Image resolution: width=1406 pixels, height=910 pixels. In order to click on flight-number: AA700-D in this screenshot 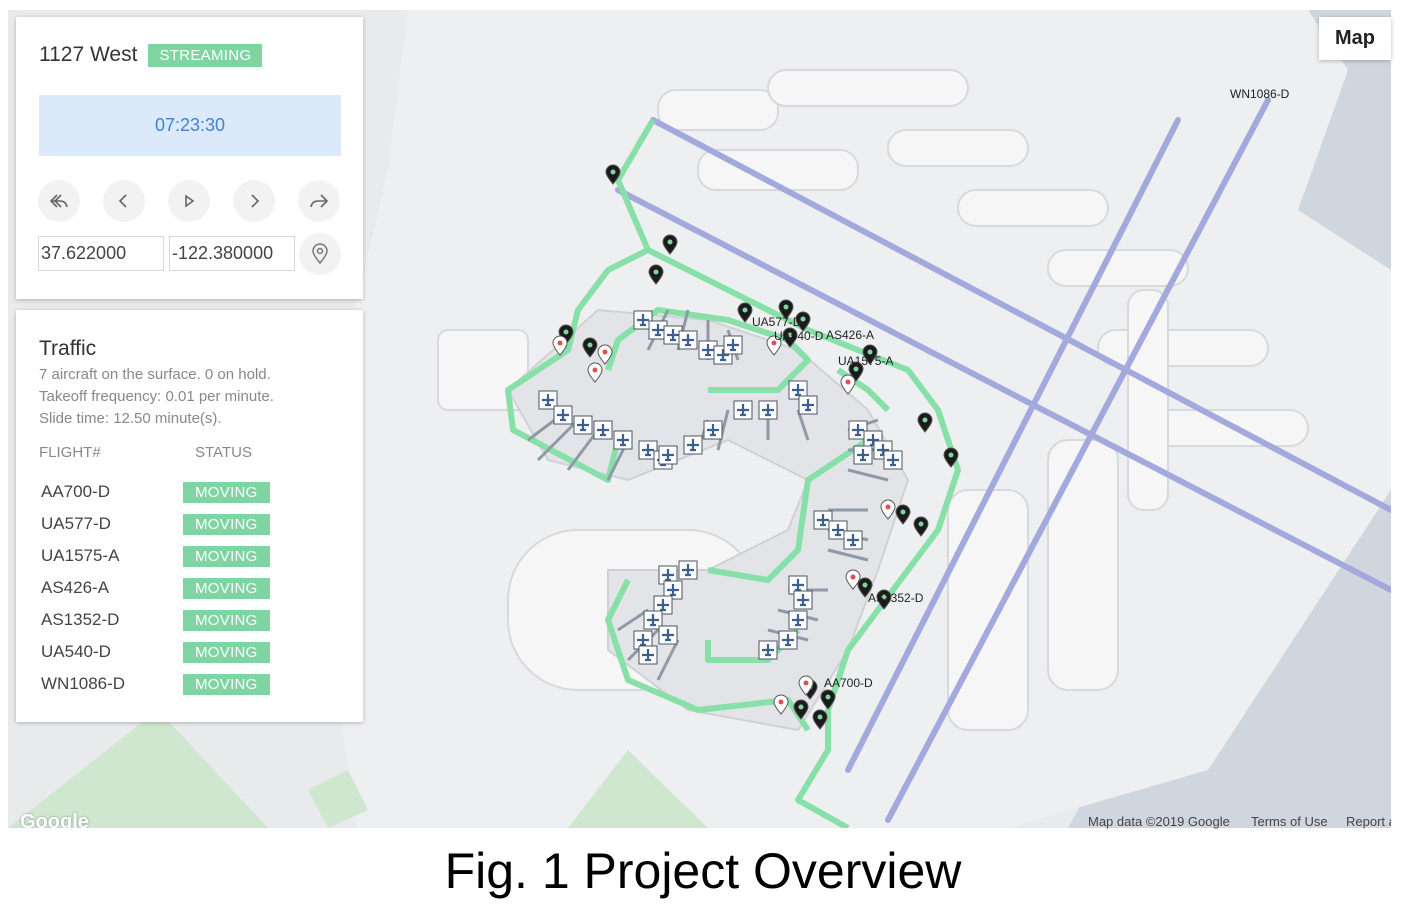, I will do `click(75, 491)`.